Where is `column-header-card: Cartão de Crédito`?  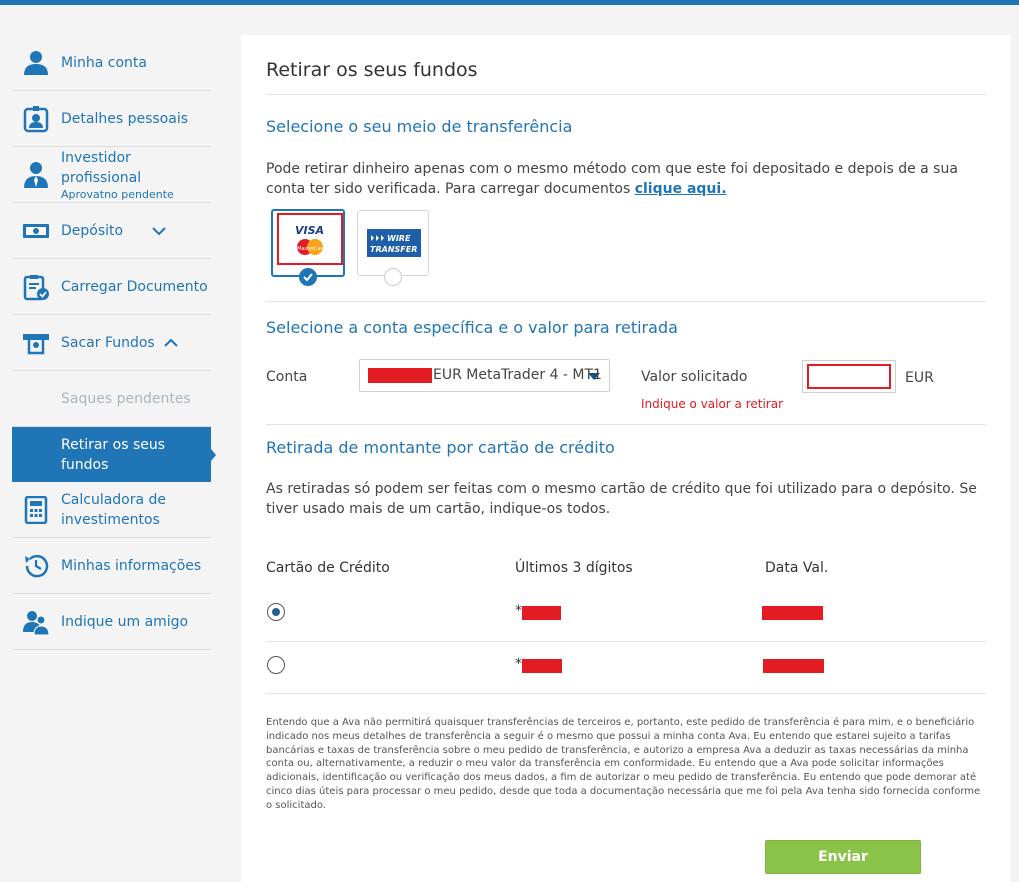 column-header-card: Cartão de Crédito is located at coordinates (328, 568).